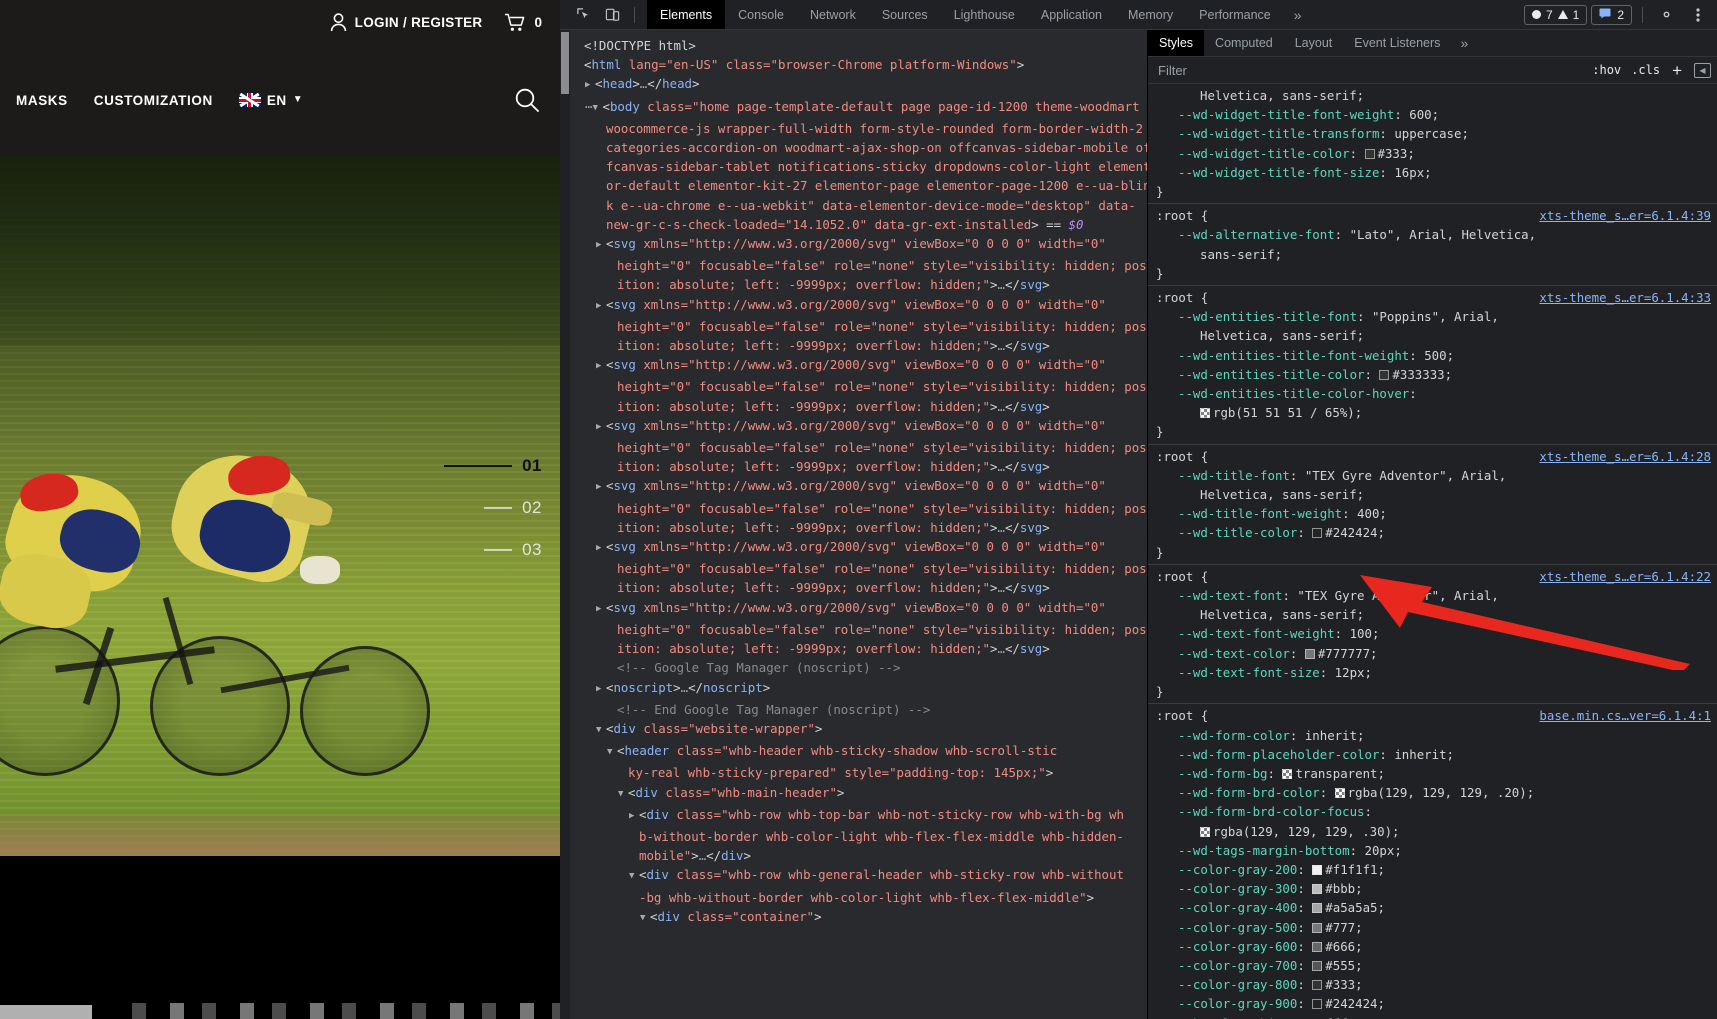 This screenshot has width=1717, height=1019. I want to click on tab-lighthouse: Lighthouse, so click(984, 14).